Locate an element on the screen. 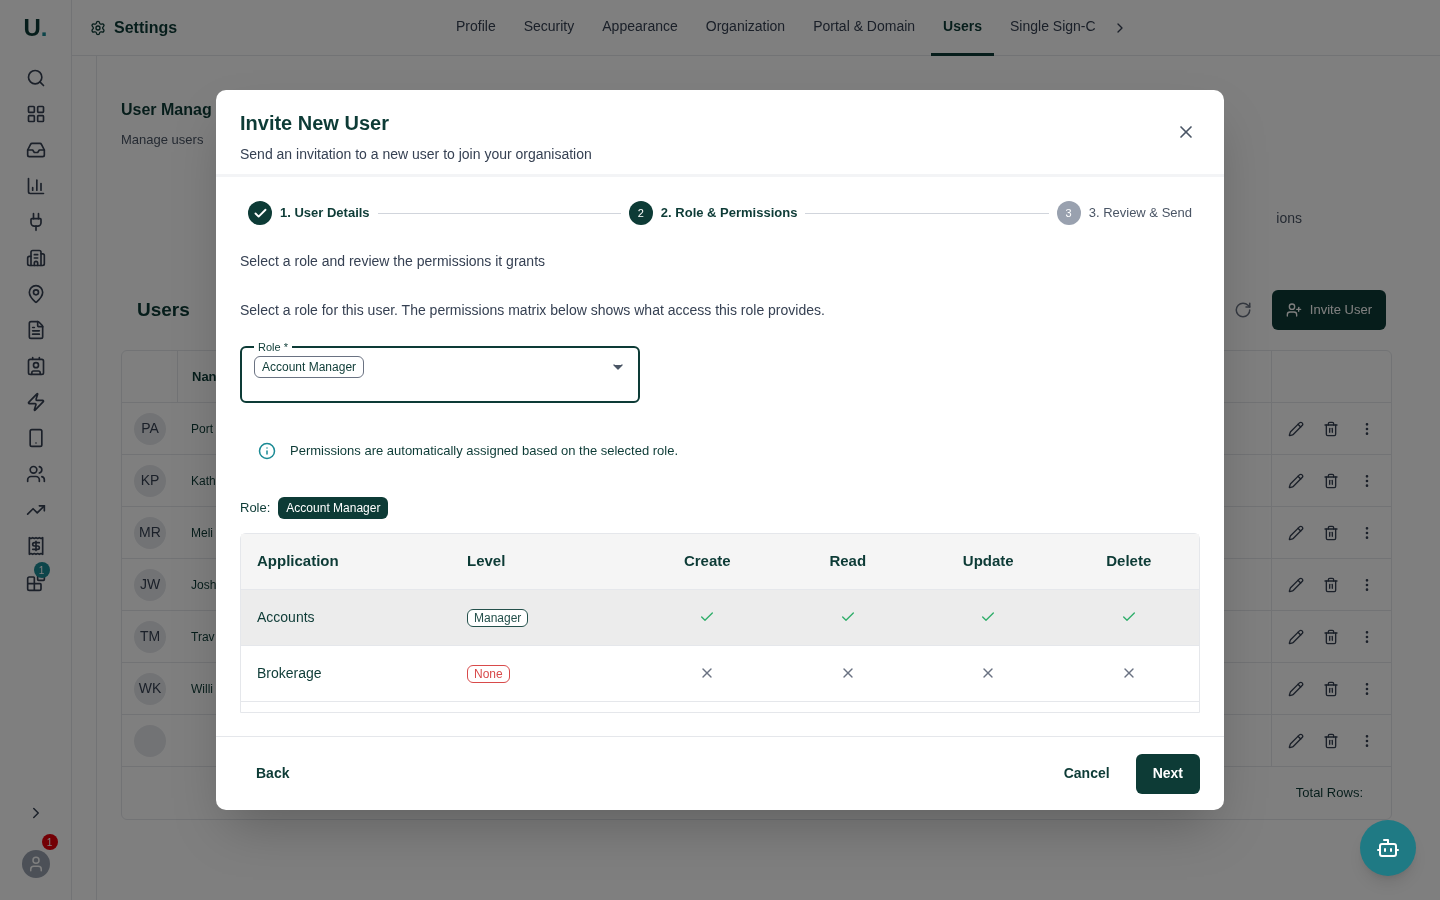  user-avatar: KP is located at coordinates (150, 480).